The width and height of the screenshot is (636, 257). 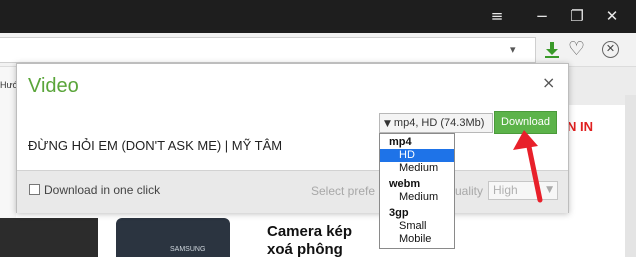 What do you see at coordinates (49, 237) in the screenshot?
I see `video-thumbnail` at bounding box center [49, 237].